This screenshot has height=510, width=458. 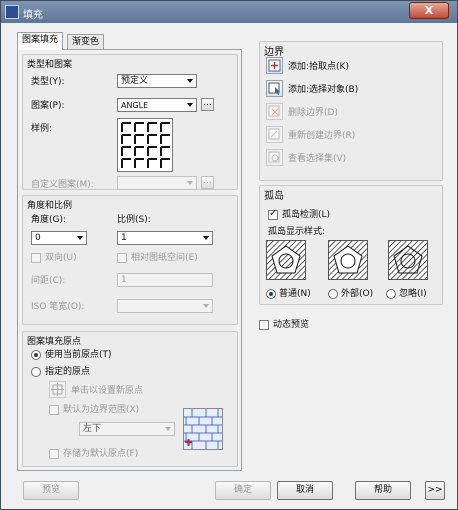 I want to click on iso-pen-width-label: ISO 笔宽(O):, so click(x=58, y=307).